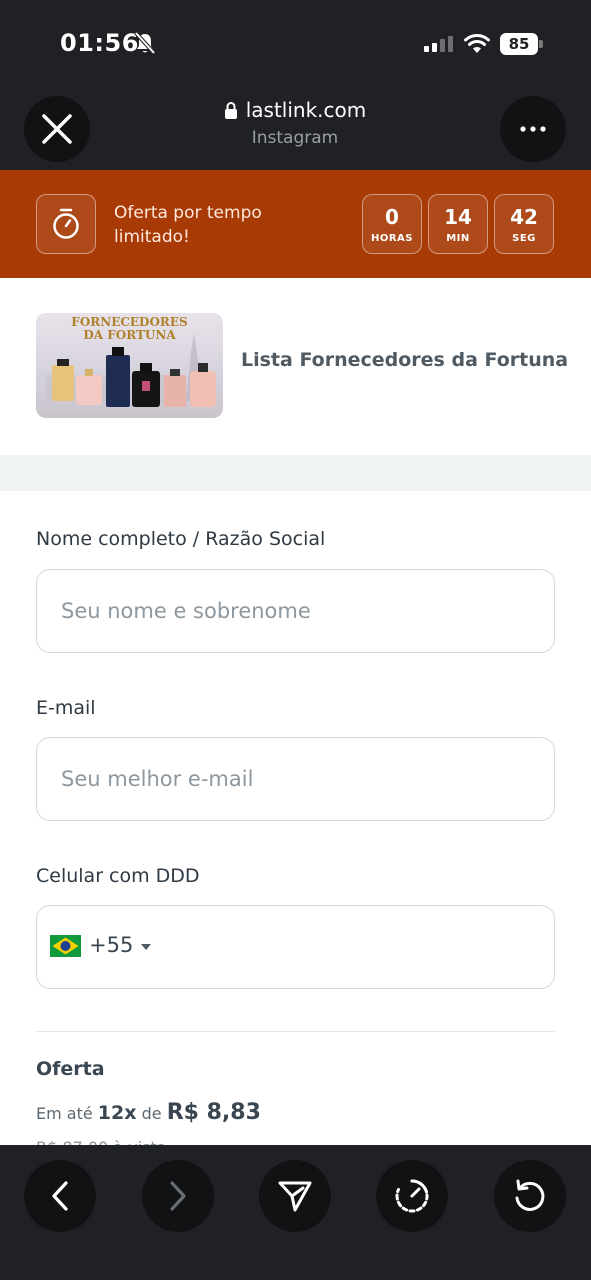 This screenshot has height=1280, width=591. I want to click on product-name: Lista Fornecedores da Fortuna, so click(405, 360).